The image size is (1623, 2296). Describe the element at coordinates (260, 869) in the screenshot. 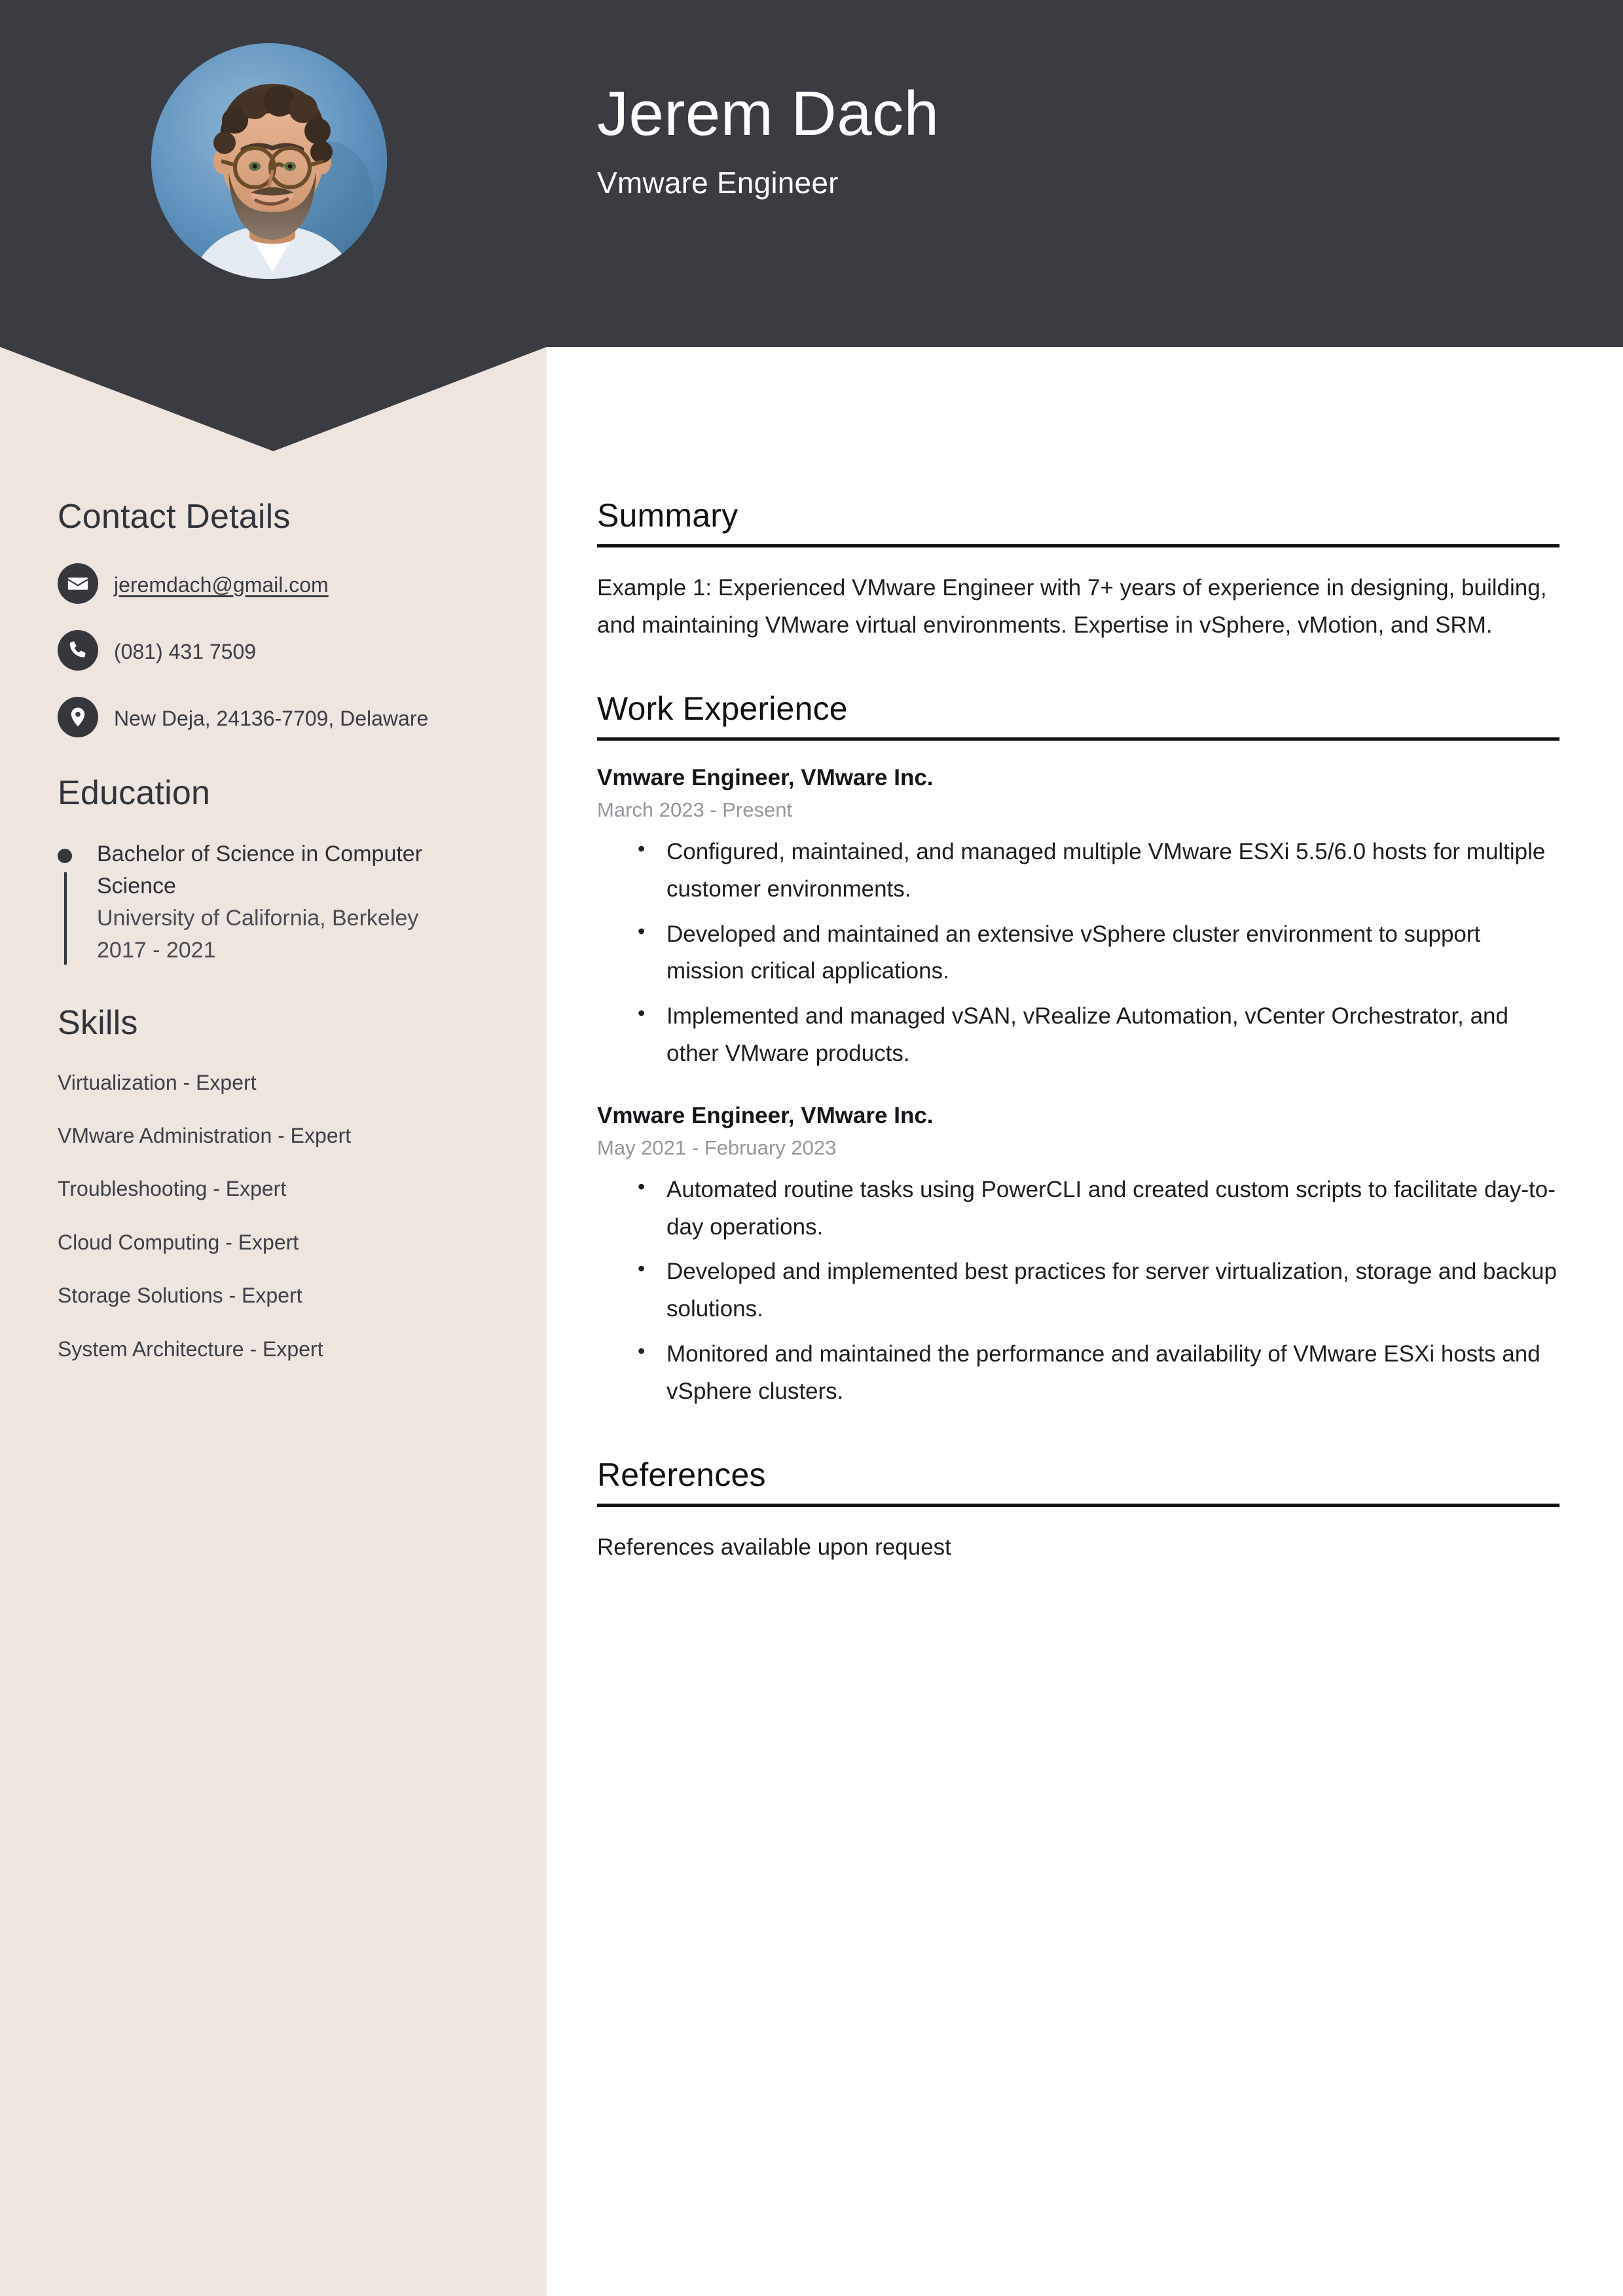

I see `education-degree: Bachelor of Science in Computer Science` at that location.